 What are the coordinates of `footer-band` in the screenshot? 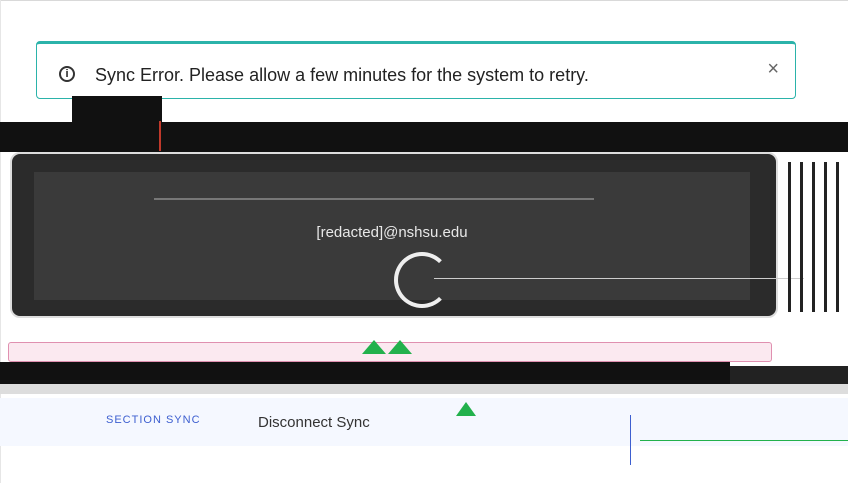 It's located at (365, 373).